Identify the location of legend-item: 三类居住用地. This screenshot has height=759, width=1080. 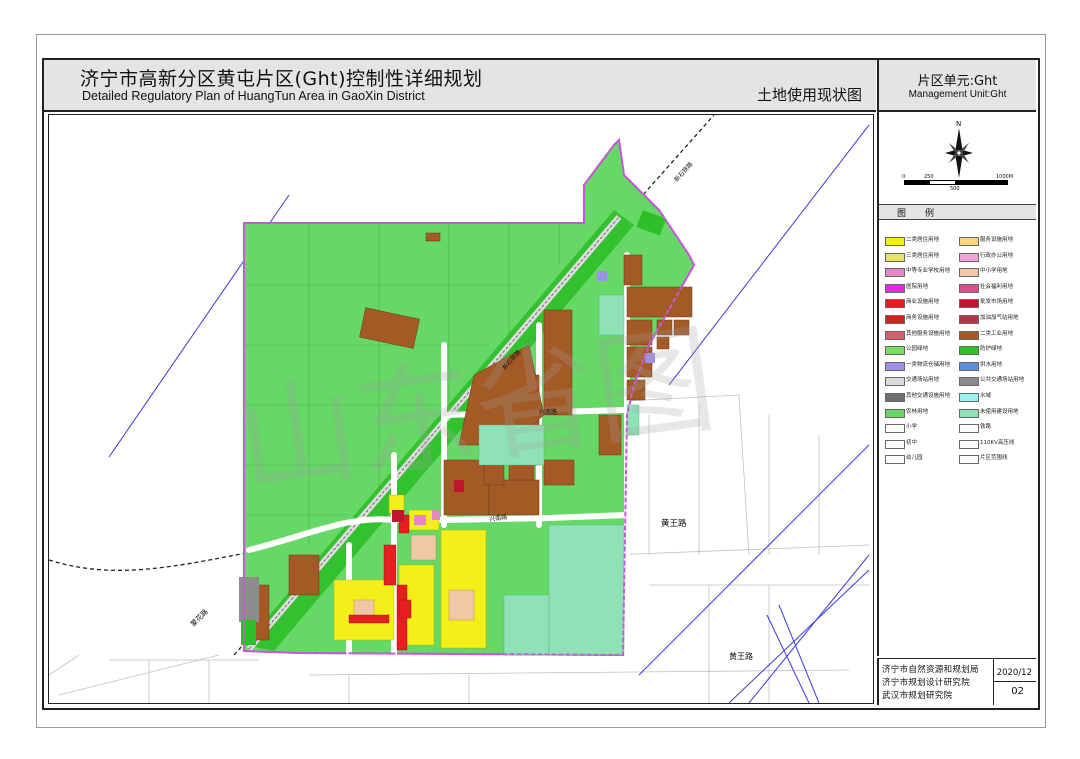
(923, 257).